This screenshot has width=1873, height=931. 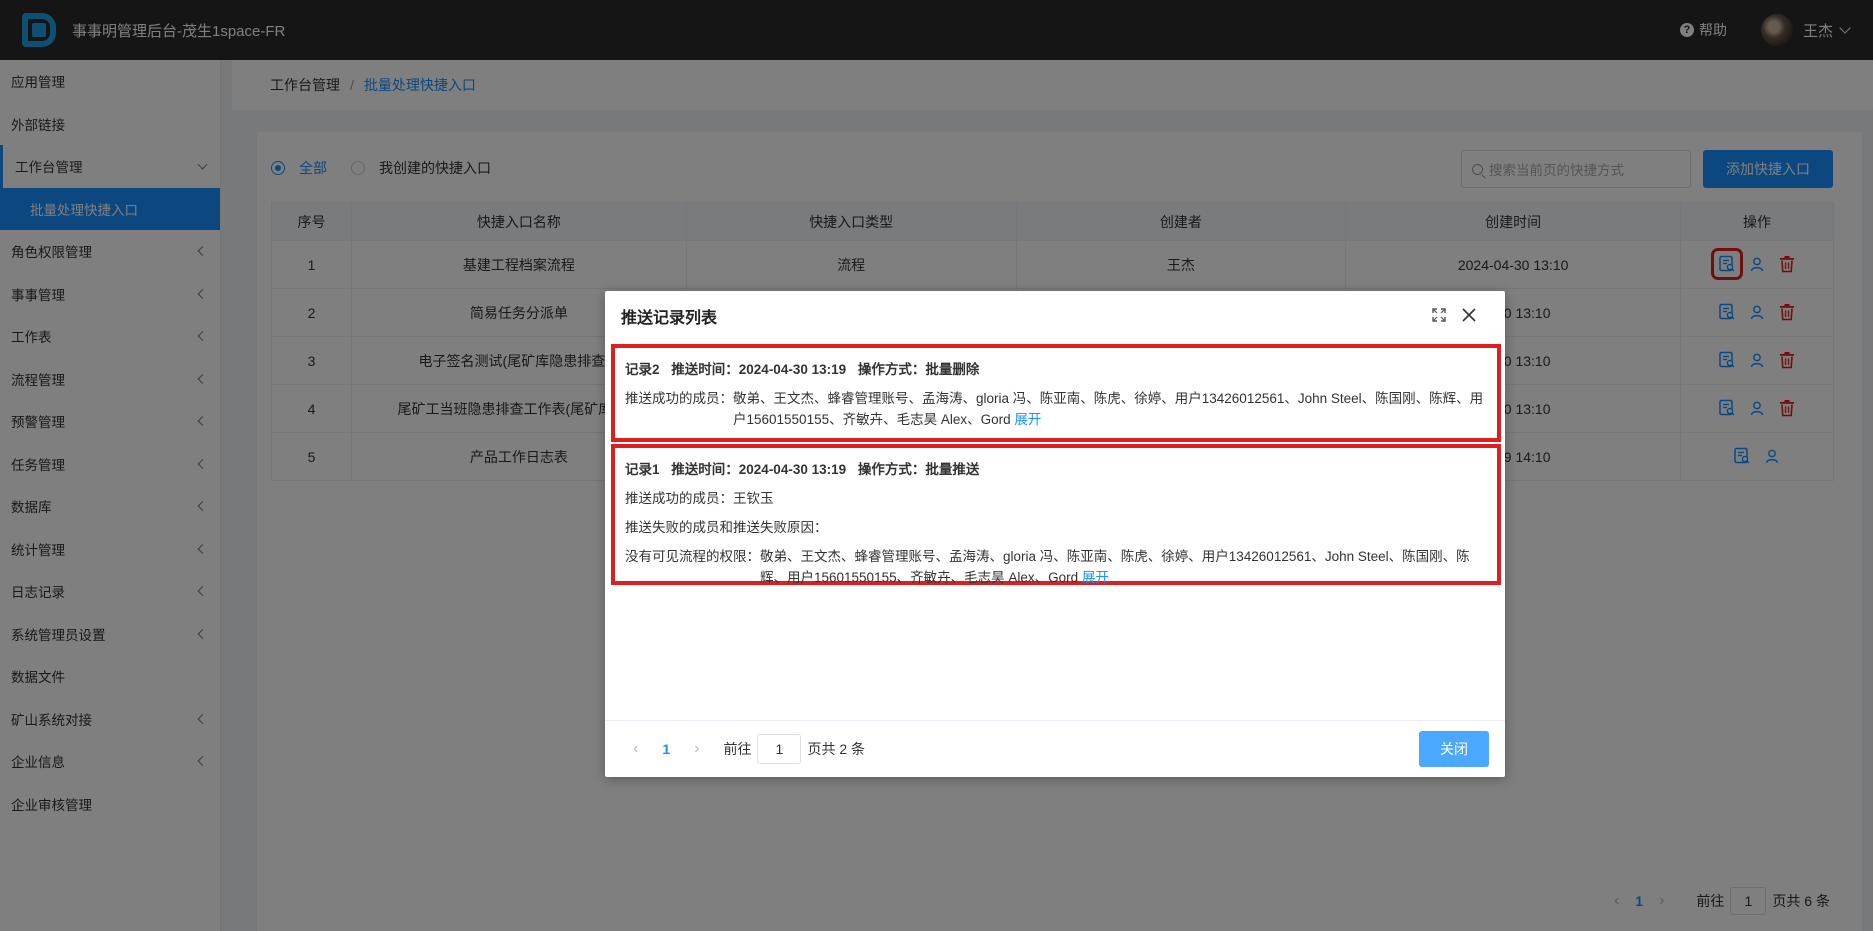 I want to click on goto-page-input: 1, so click(x=779, y=749).